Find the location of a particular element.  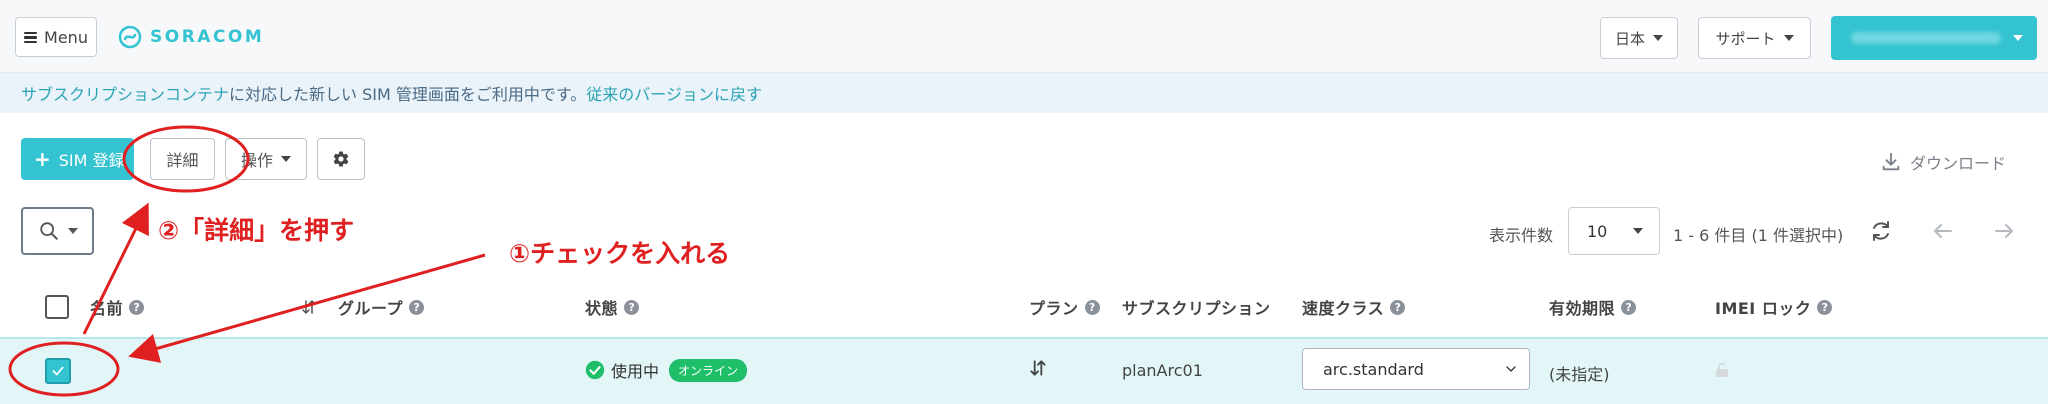

details-highlight-circle is located at coordinates (186, 159).